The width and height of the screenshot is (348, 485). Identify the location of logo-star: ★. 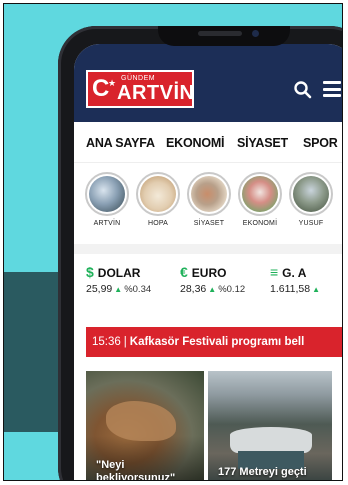
(112, 83).